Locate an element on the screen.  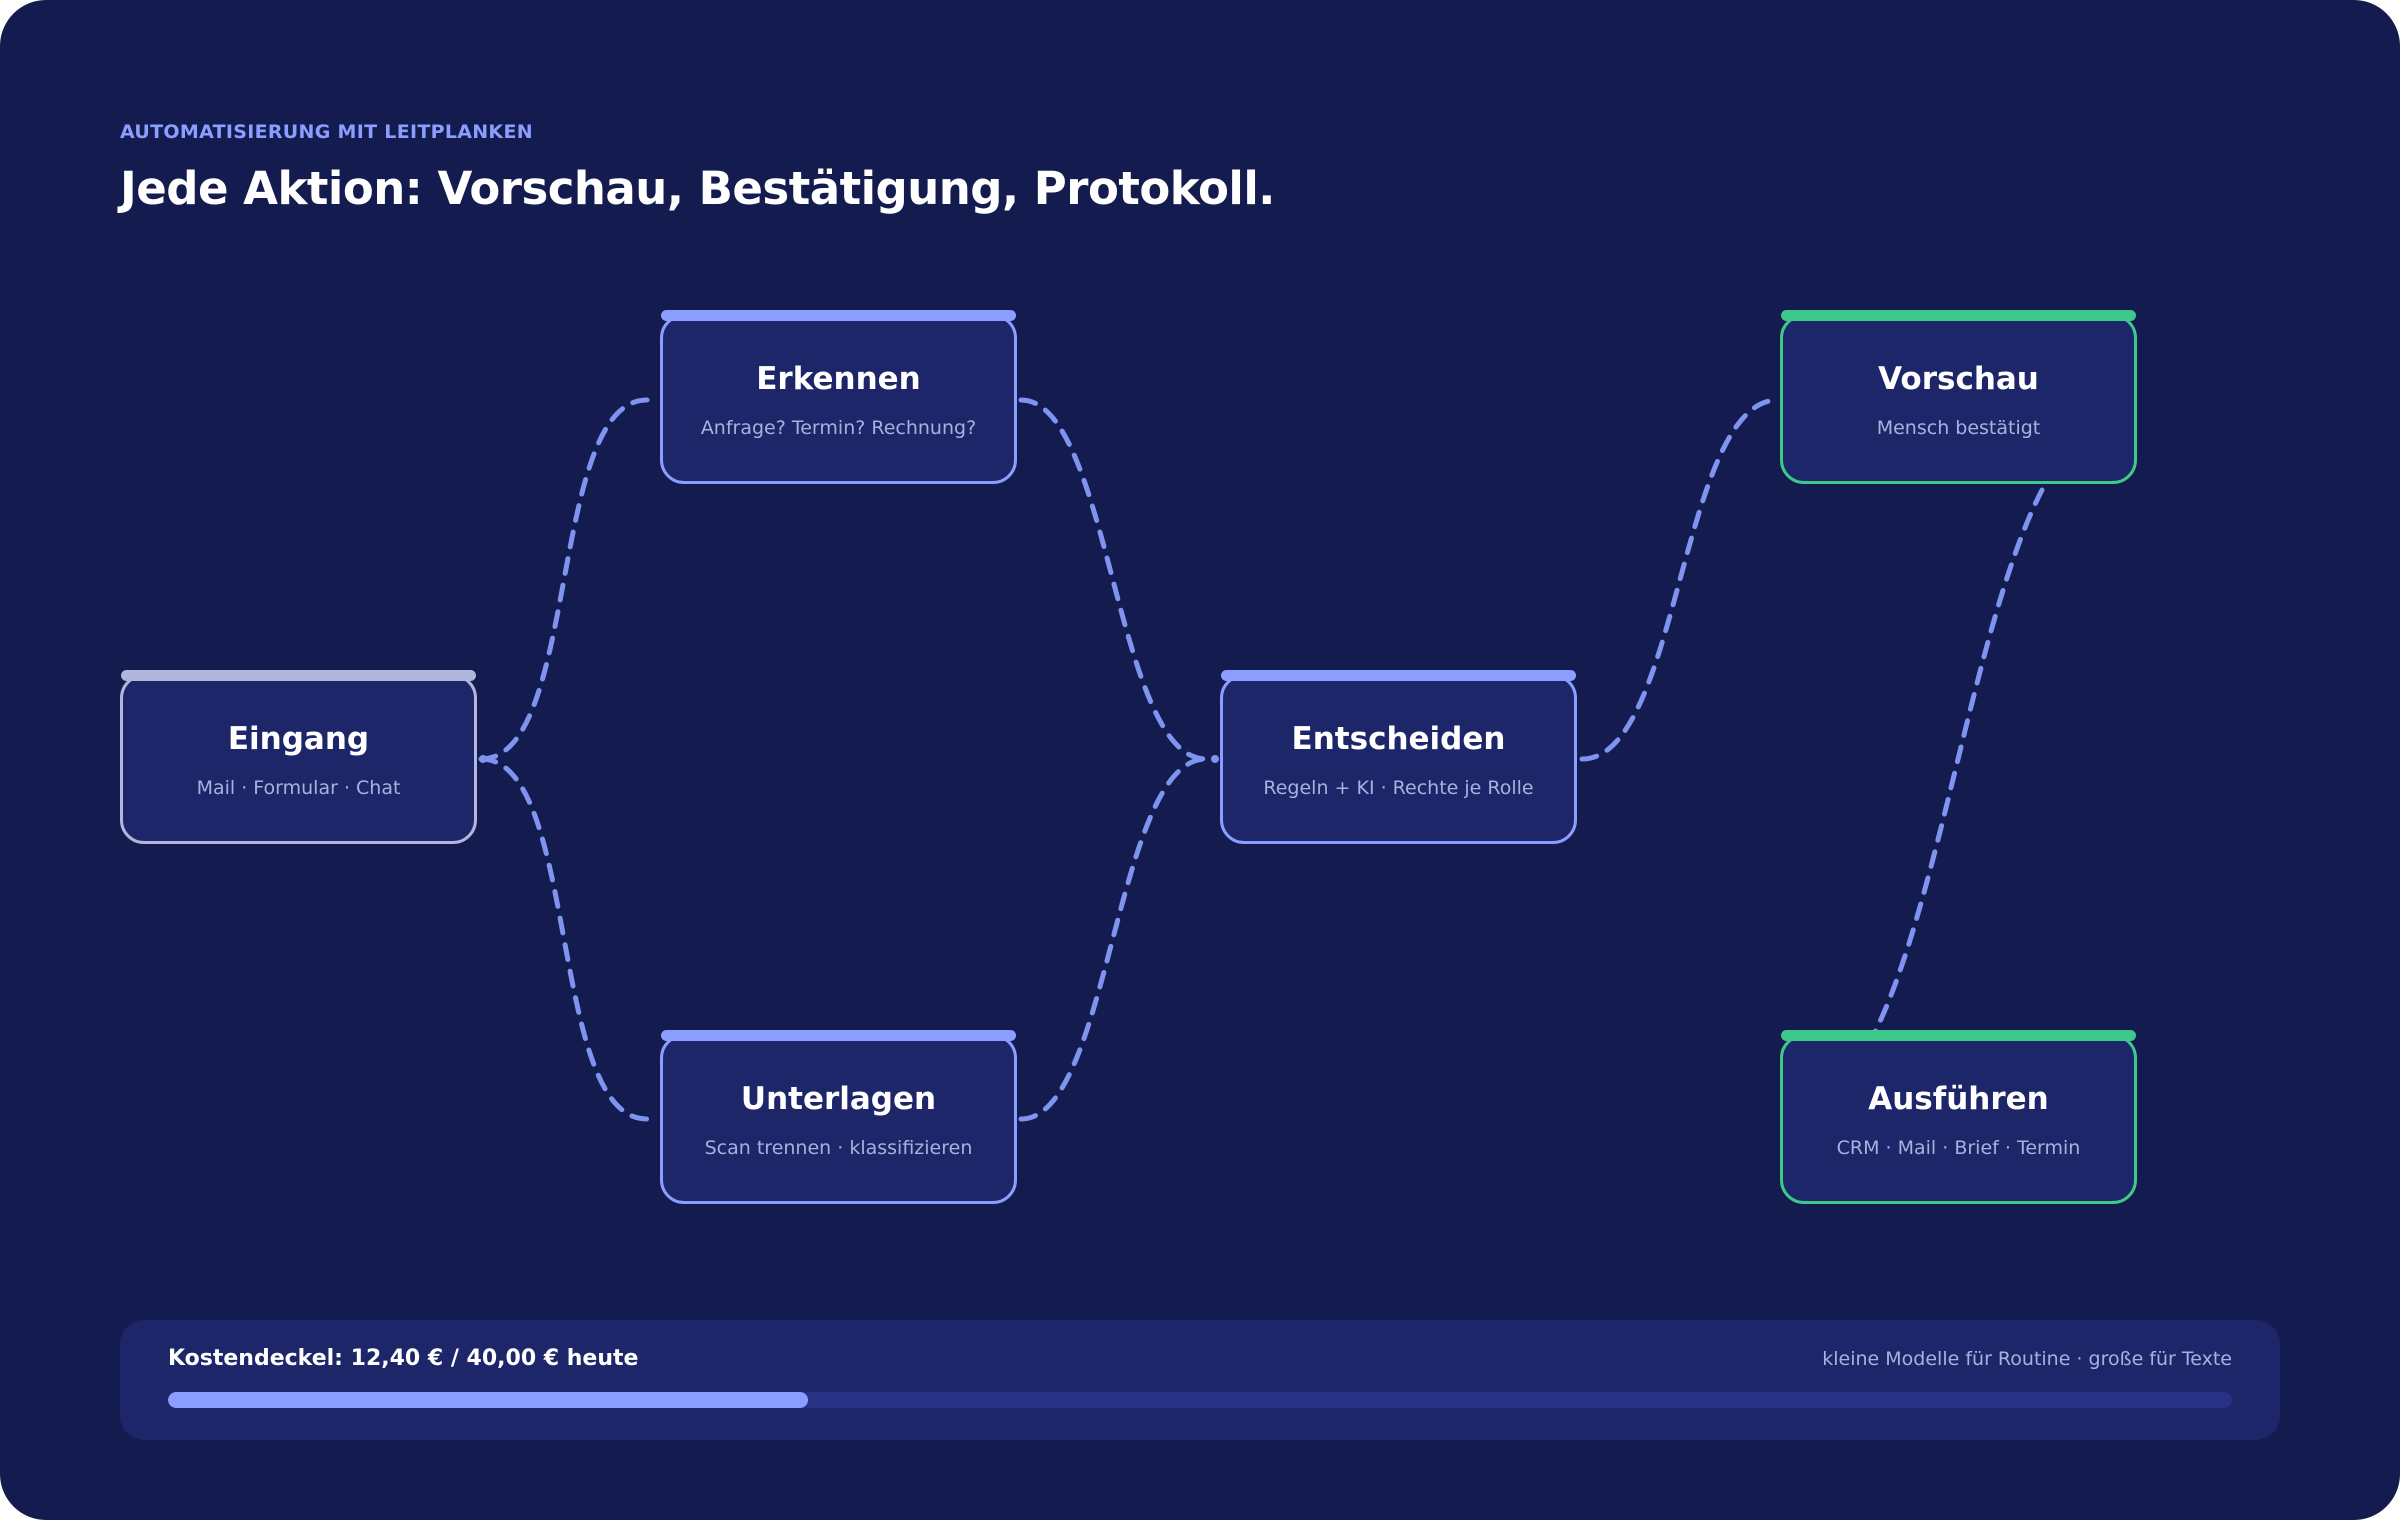
edge-erkennen-entscheiden is located at coordinates (1113, 579).